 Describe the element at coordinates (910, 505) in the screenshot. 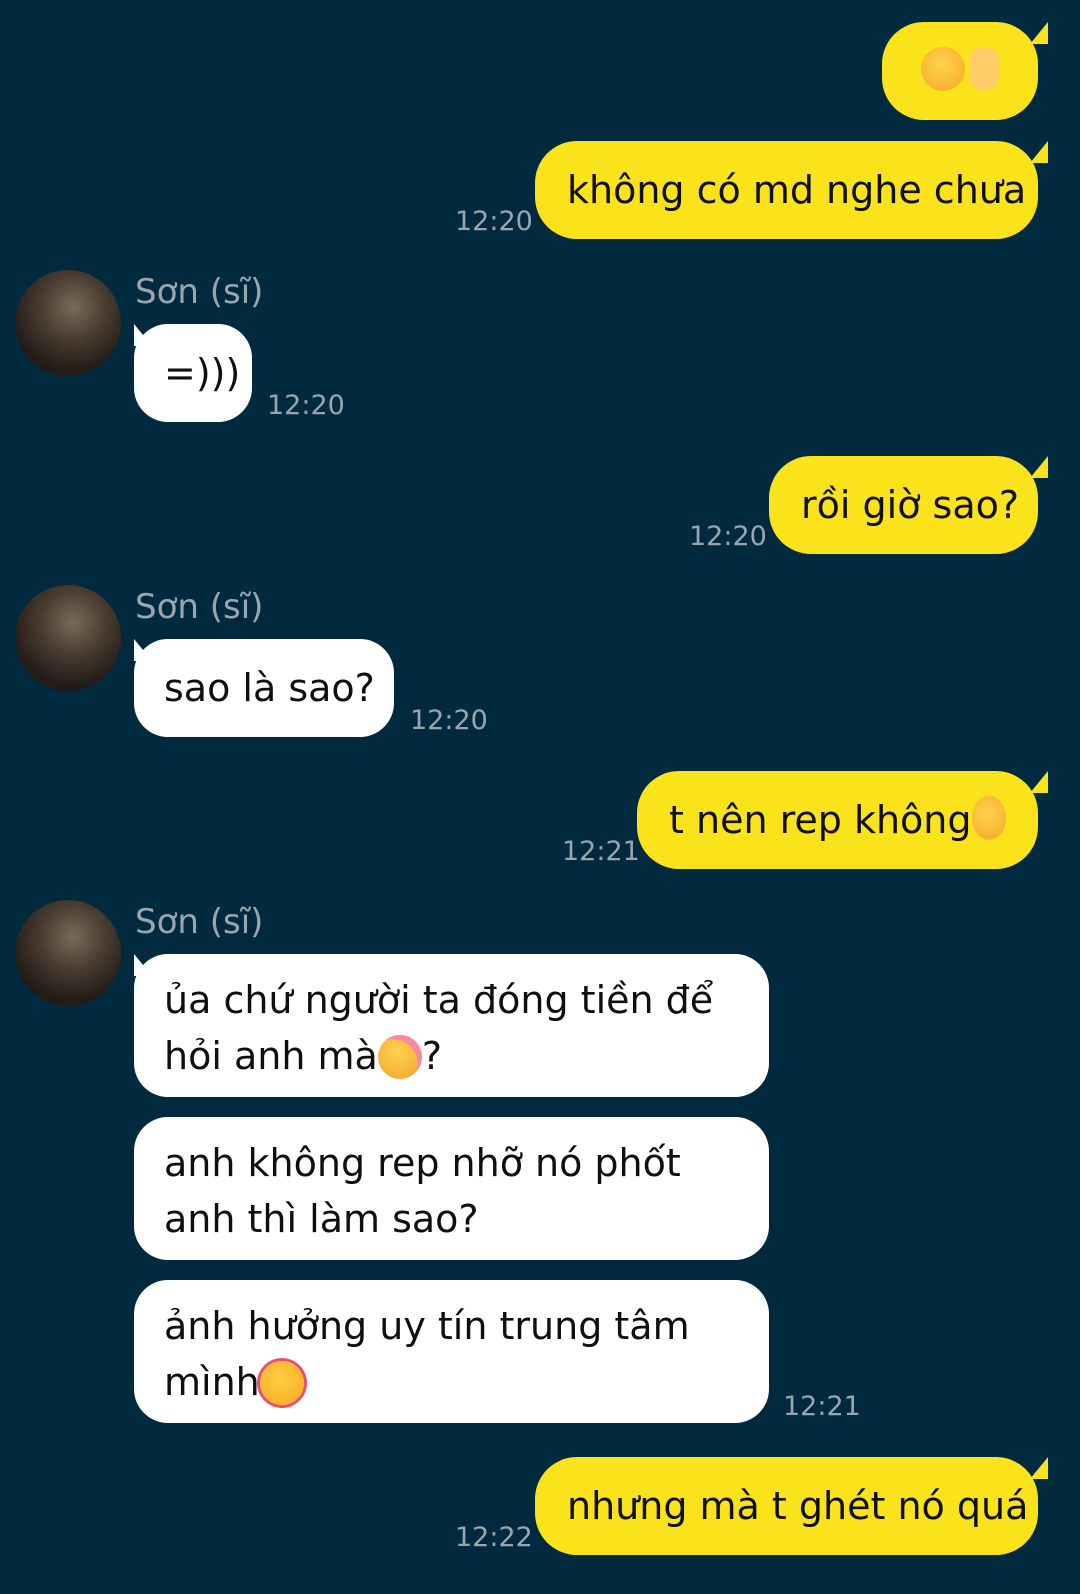

I see `message-text: rồi giờ sao?` at that location.